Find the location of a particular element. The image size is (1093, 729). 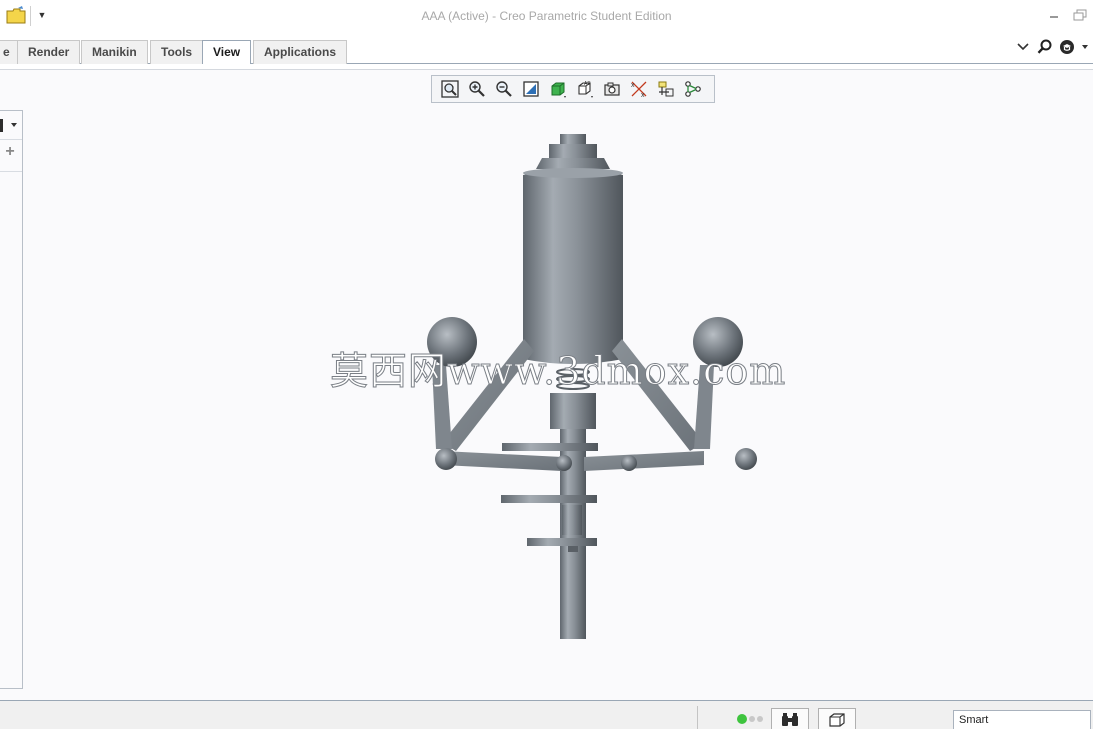

help-dropdown-icon is located at coordinates (1085, 47).